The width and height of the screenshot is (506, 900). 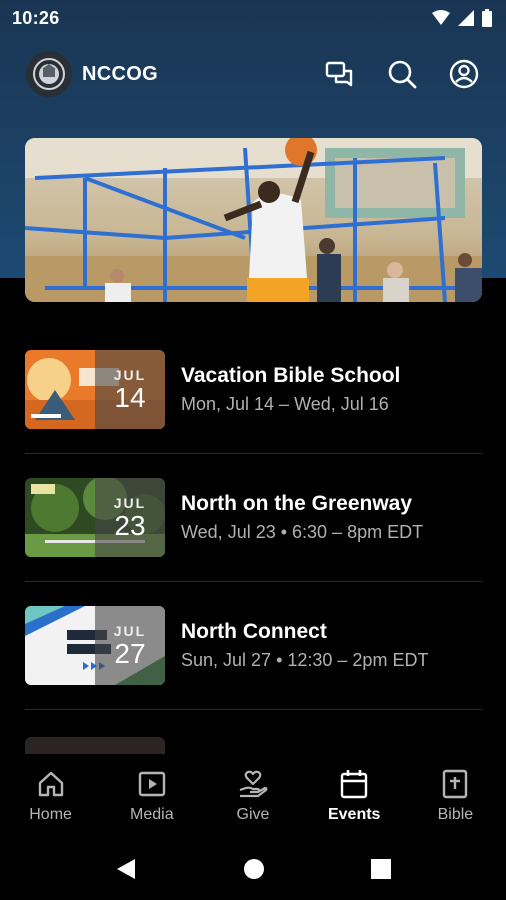 I want to click on date-day: 27, so click(x=130, y=653).